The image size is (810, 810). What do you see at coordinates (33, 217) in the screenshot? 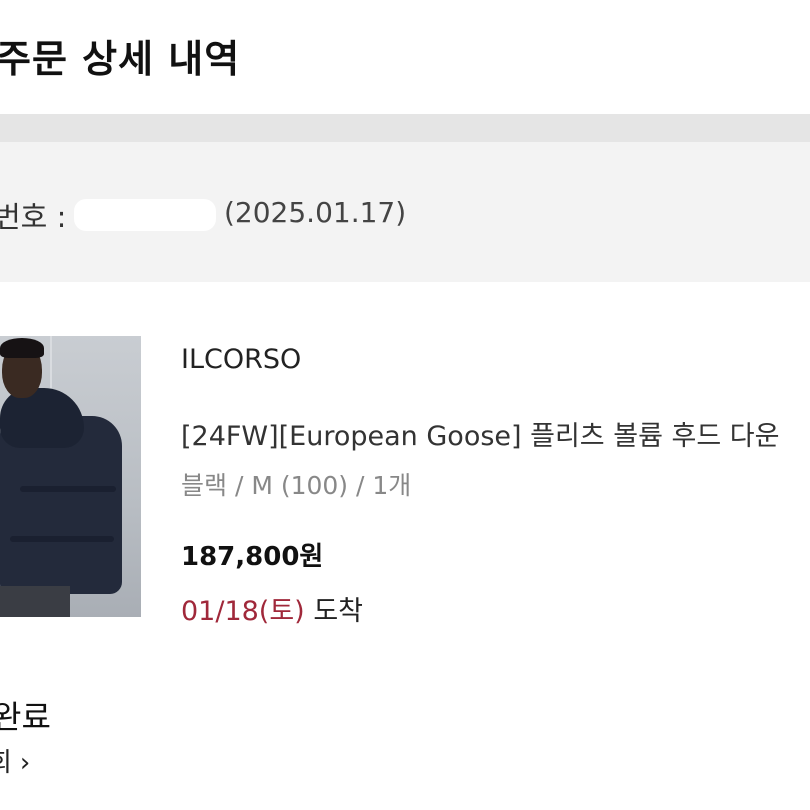
I see `order-number-label: 번호 :` at bounding box center [33, 217].